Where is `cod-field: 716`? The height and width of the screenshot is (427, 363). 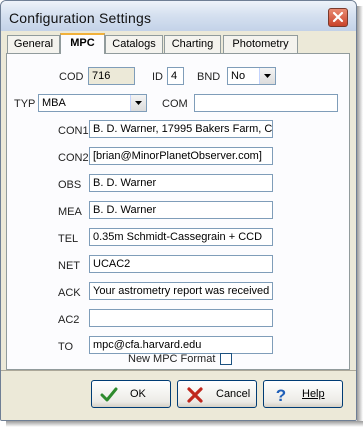
cod-field: 716 is located at coordinates (111, 76).